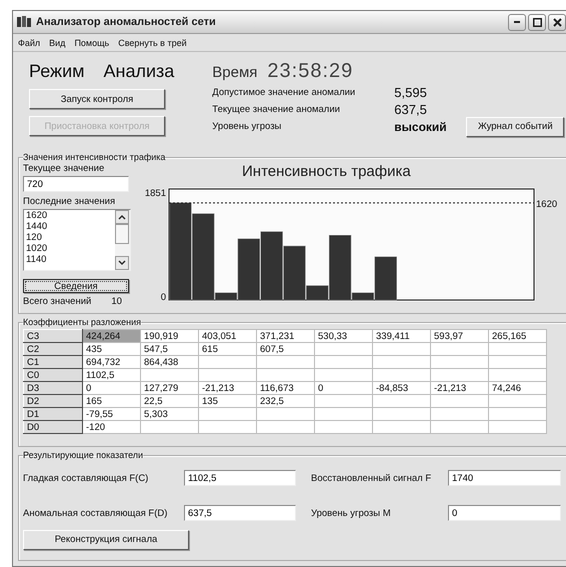  What do you see at coordinates (169, 362) in the screenshot?
I see `table-cell: 864,438` at bounding box center [169, 362].